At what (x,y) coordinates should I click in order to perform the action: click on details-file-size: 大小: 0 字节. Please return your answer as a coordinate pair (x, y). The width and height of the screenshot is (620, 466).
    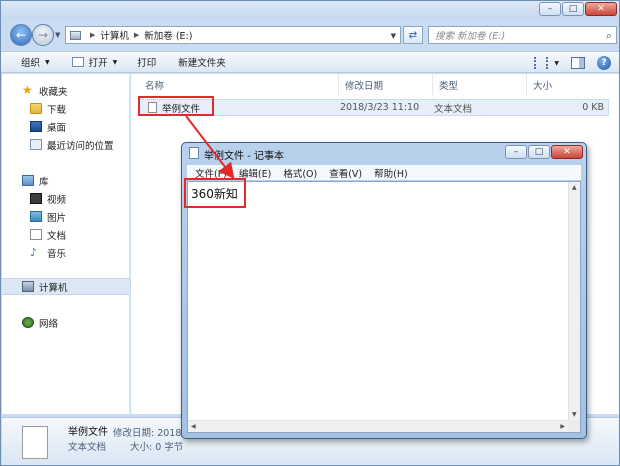
    Looking at the image, I should click on (157, 447).